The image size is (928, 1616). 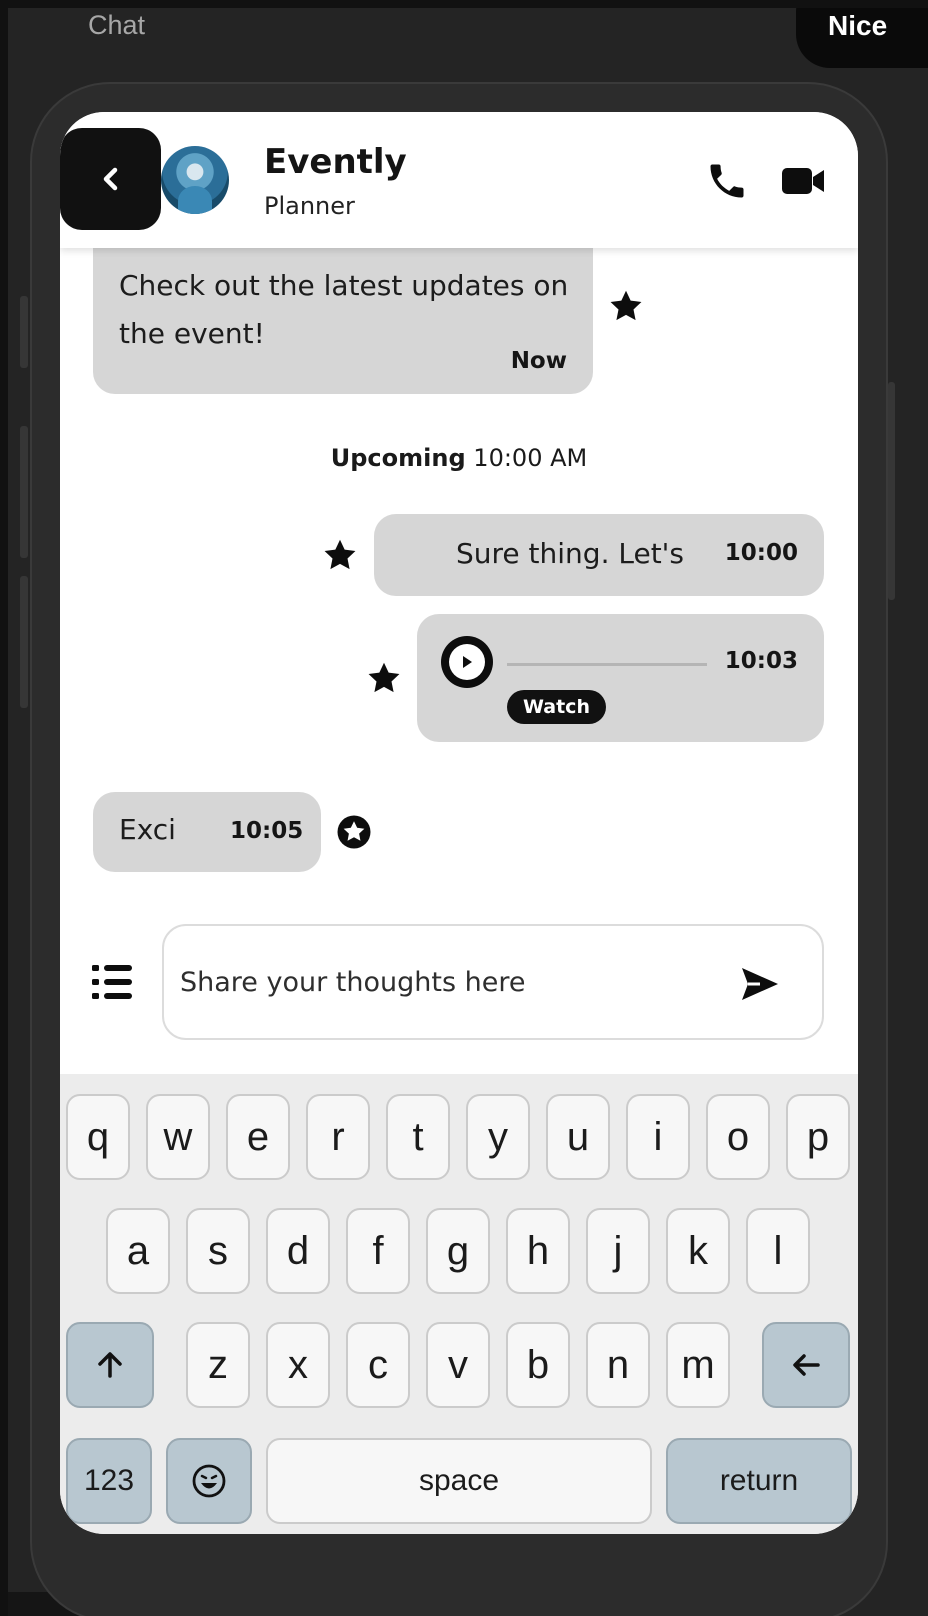 What do you see at coordinates (818, 1137) in the screenshot?
I see `key-p: p` at bounding box center [818, 1137].